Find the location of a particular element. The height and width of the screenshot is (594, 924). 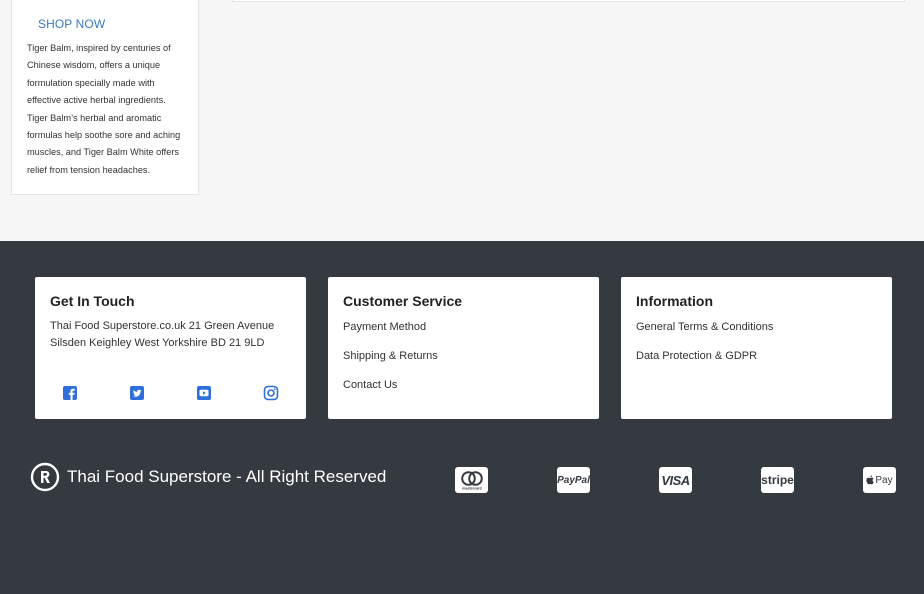

get-in-touch-title: Get In Touch is located at coordinates (92, 301).